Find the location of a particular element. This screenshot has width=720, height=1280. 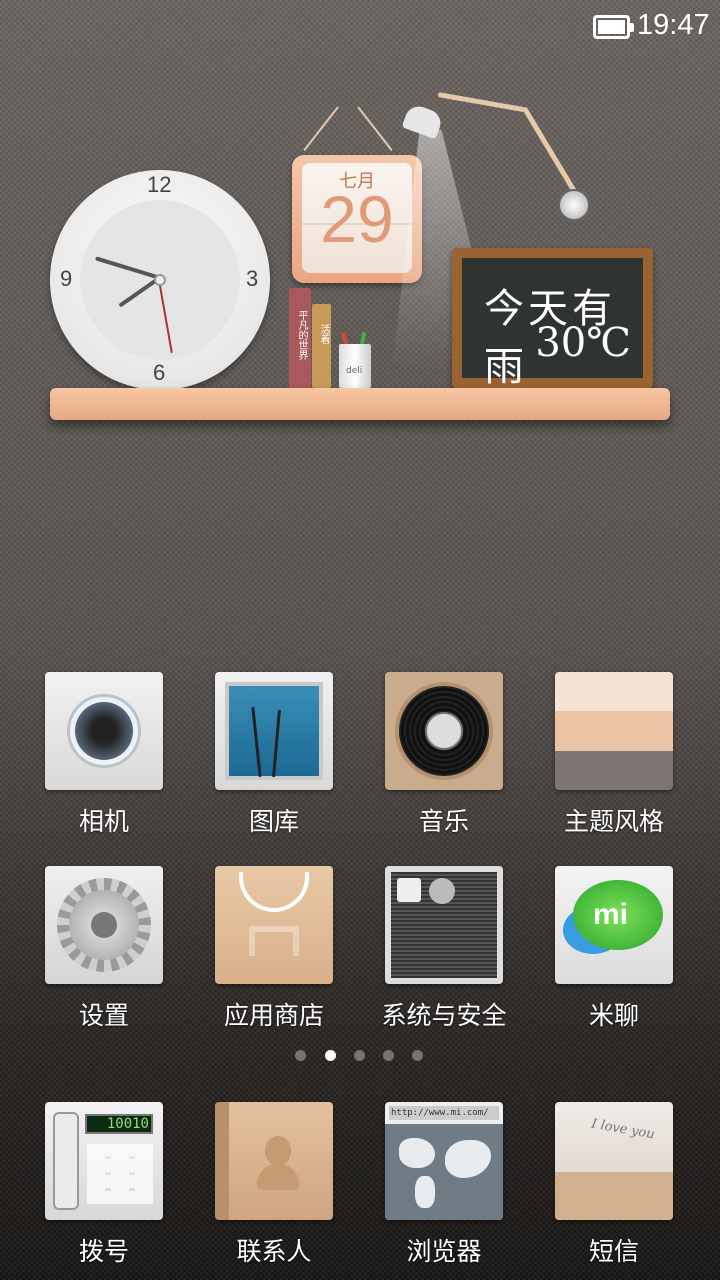

browser-icon: http://www.mi.com/ is located at coordinates (444, 1161).